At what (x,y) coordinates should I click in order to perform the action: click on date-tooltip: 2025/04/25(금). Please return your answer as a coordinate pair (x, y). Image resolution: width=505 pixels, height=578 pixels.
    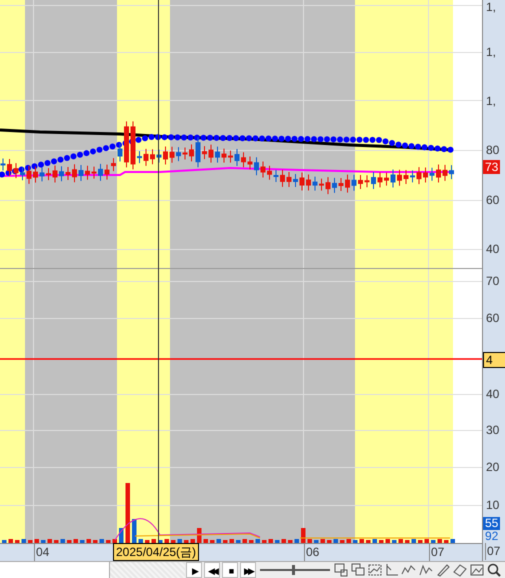
    Looking at the image, I should click on (156, 552).